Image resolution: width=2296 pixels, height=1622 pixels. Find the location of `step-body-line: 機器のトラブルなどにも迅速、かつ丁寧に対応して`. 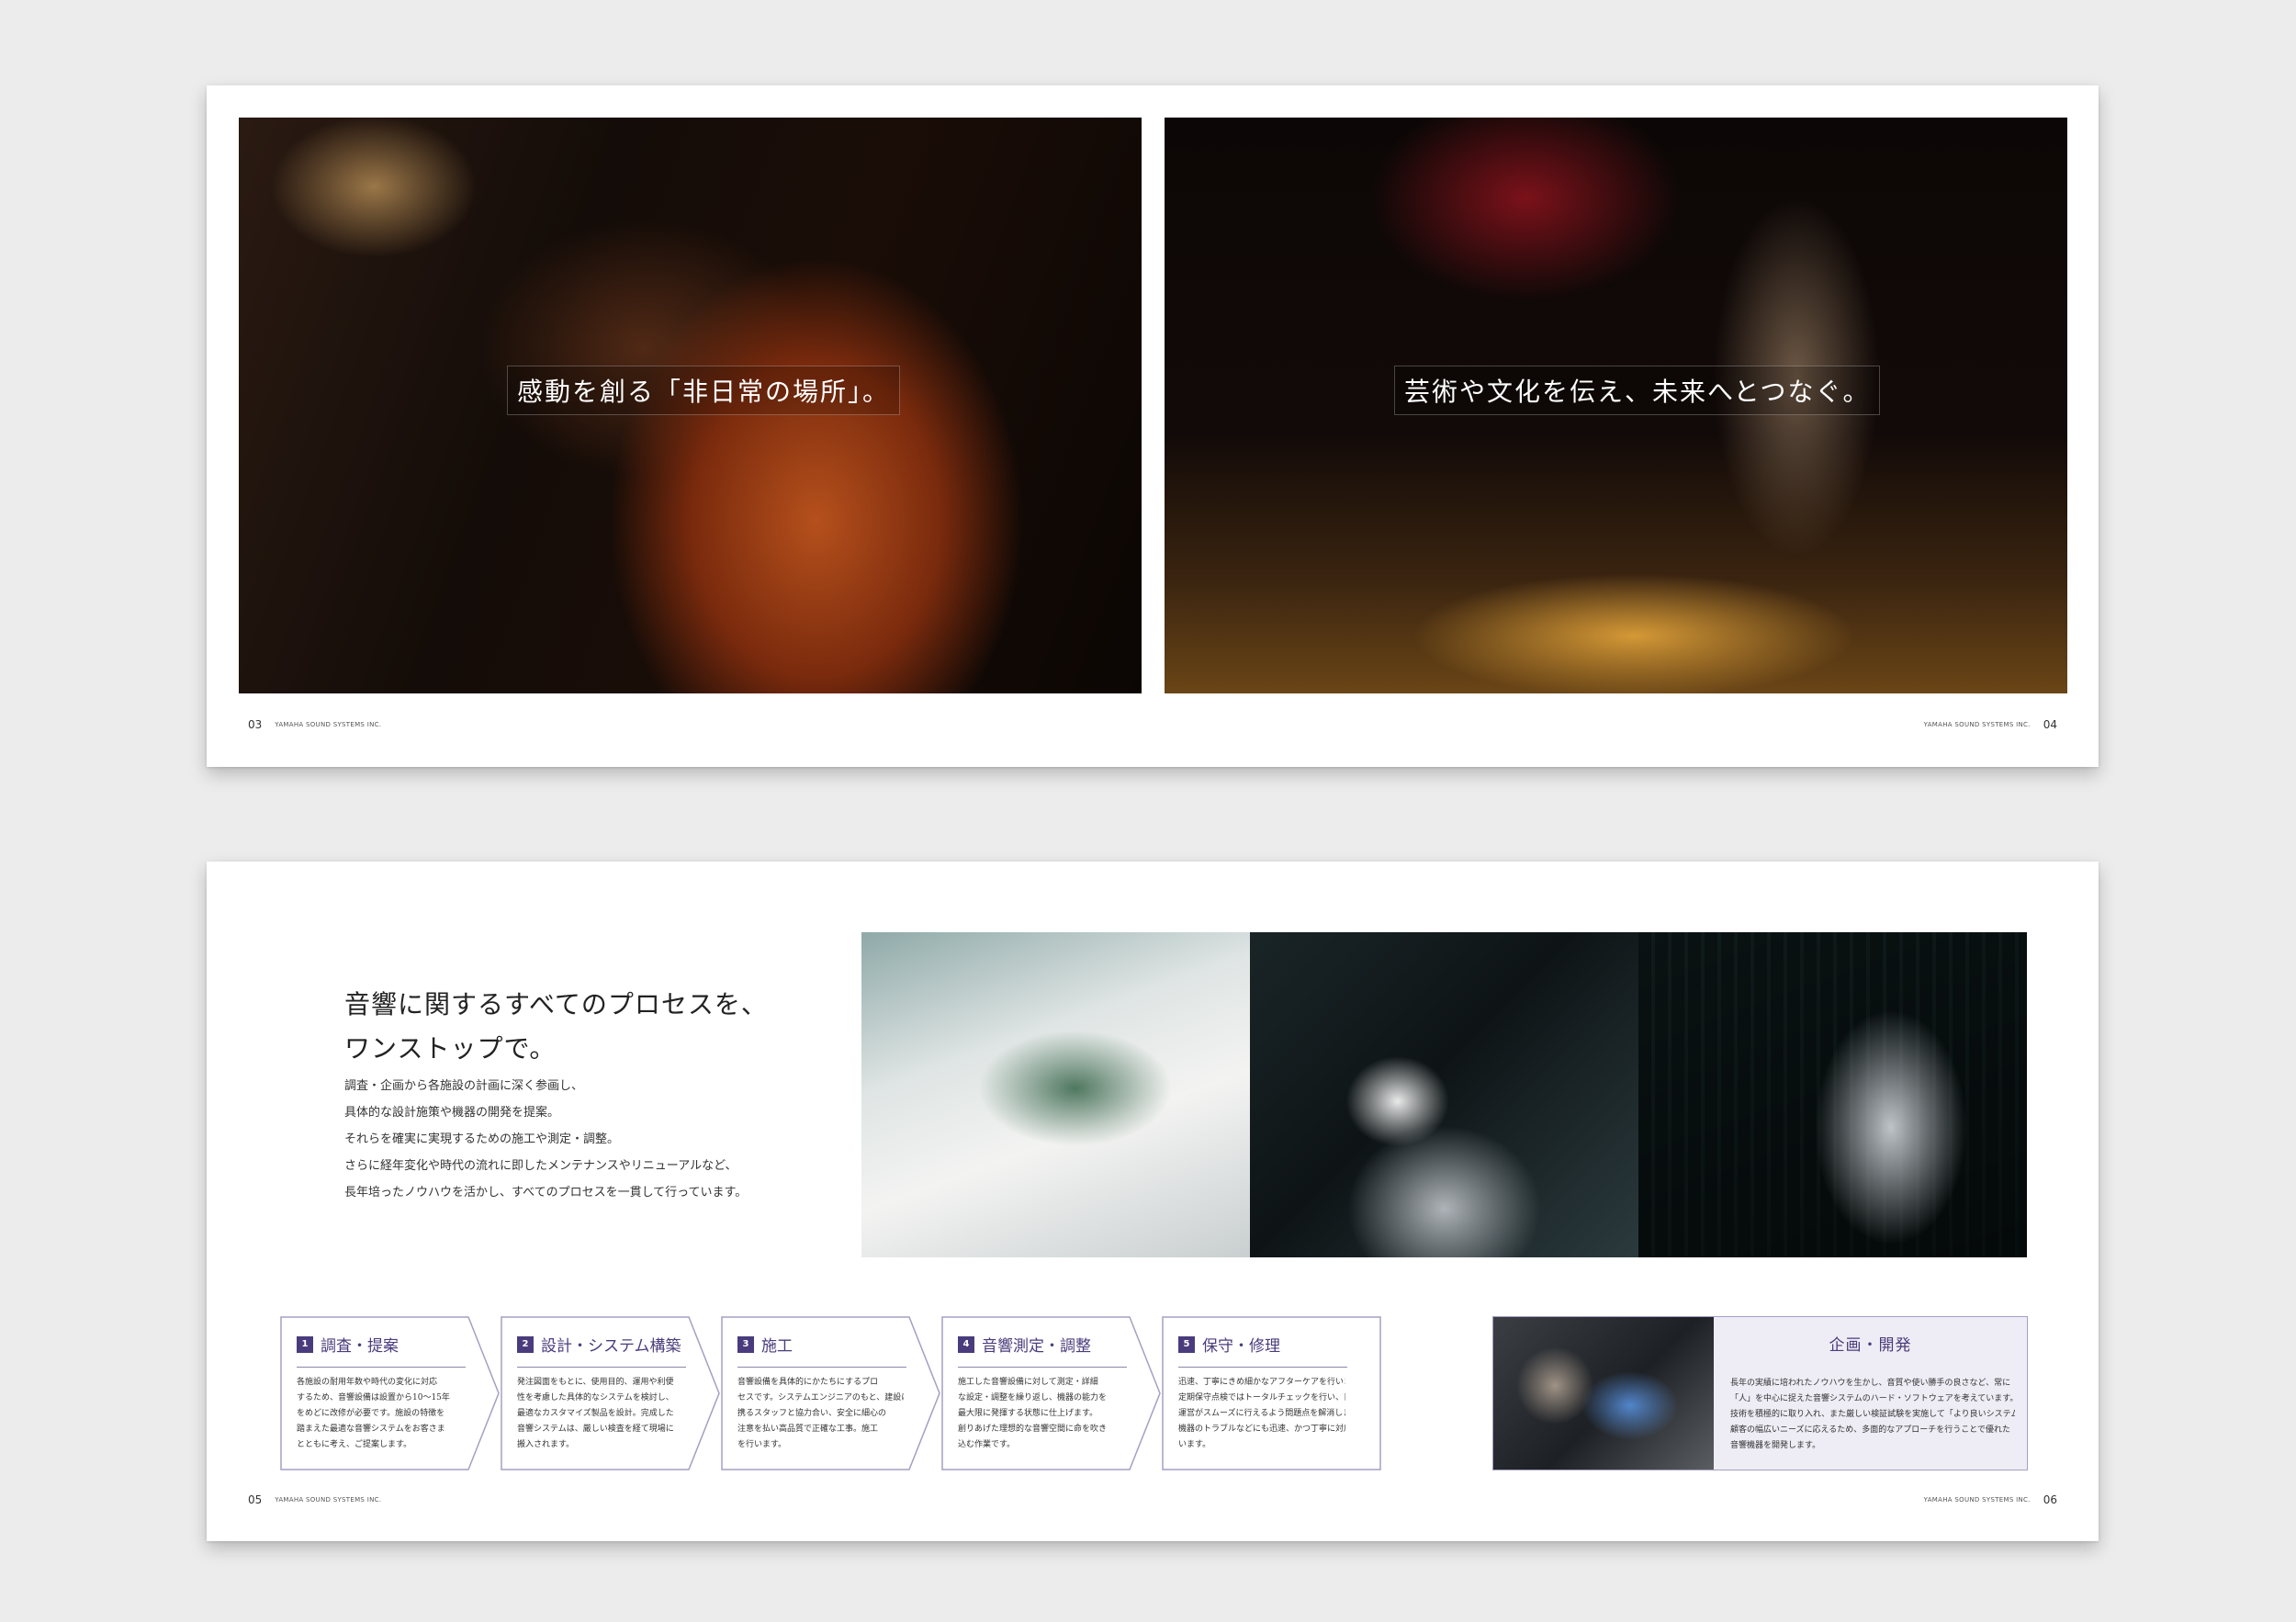

step-body-line: 機器のトラブルなどにも迅速、かつ丁寧に対応して is located at coordinates (1261, 1429).